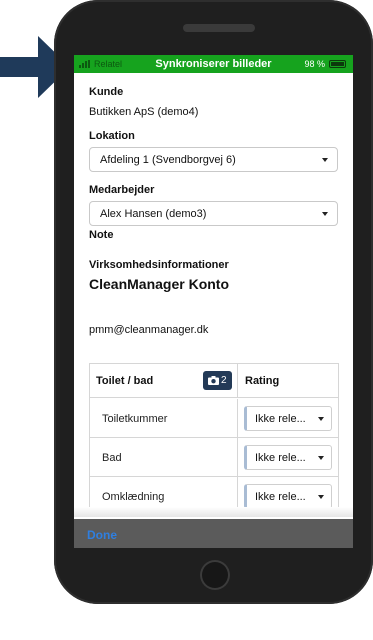 This screenshot has width=373, height=640. I want to click on battery-percentage: 98 %, so click(314, 64).